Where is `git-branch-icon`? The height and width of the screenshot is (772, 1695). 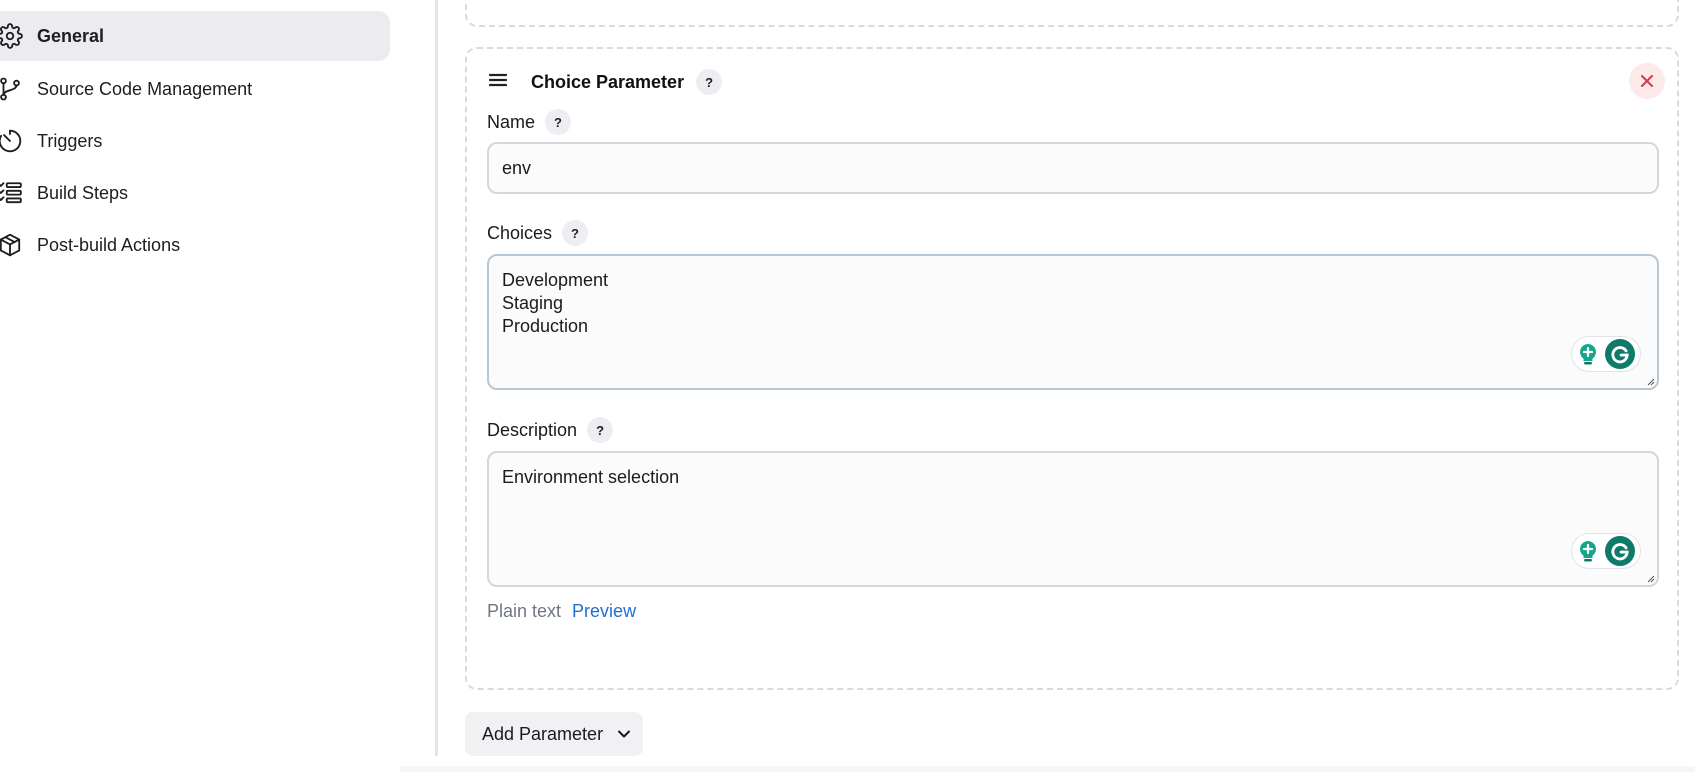
git-branch-icon is located at coordinates (11, 89).